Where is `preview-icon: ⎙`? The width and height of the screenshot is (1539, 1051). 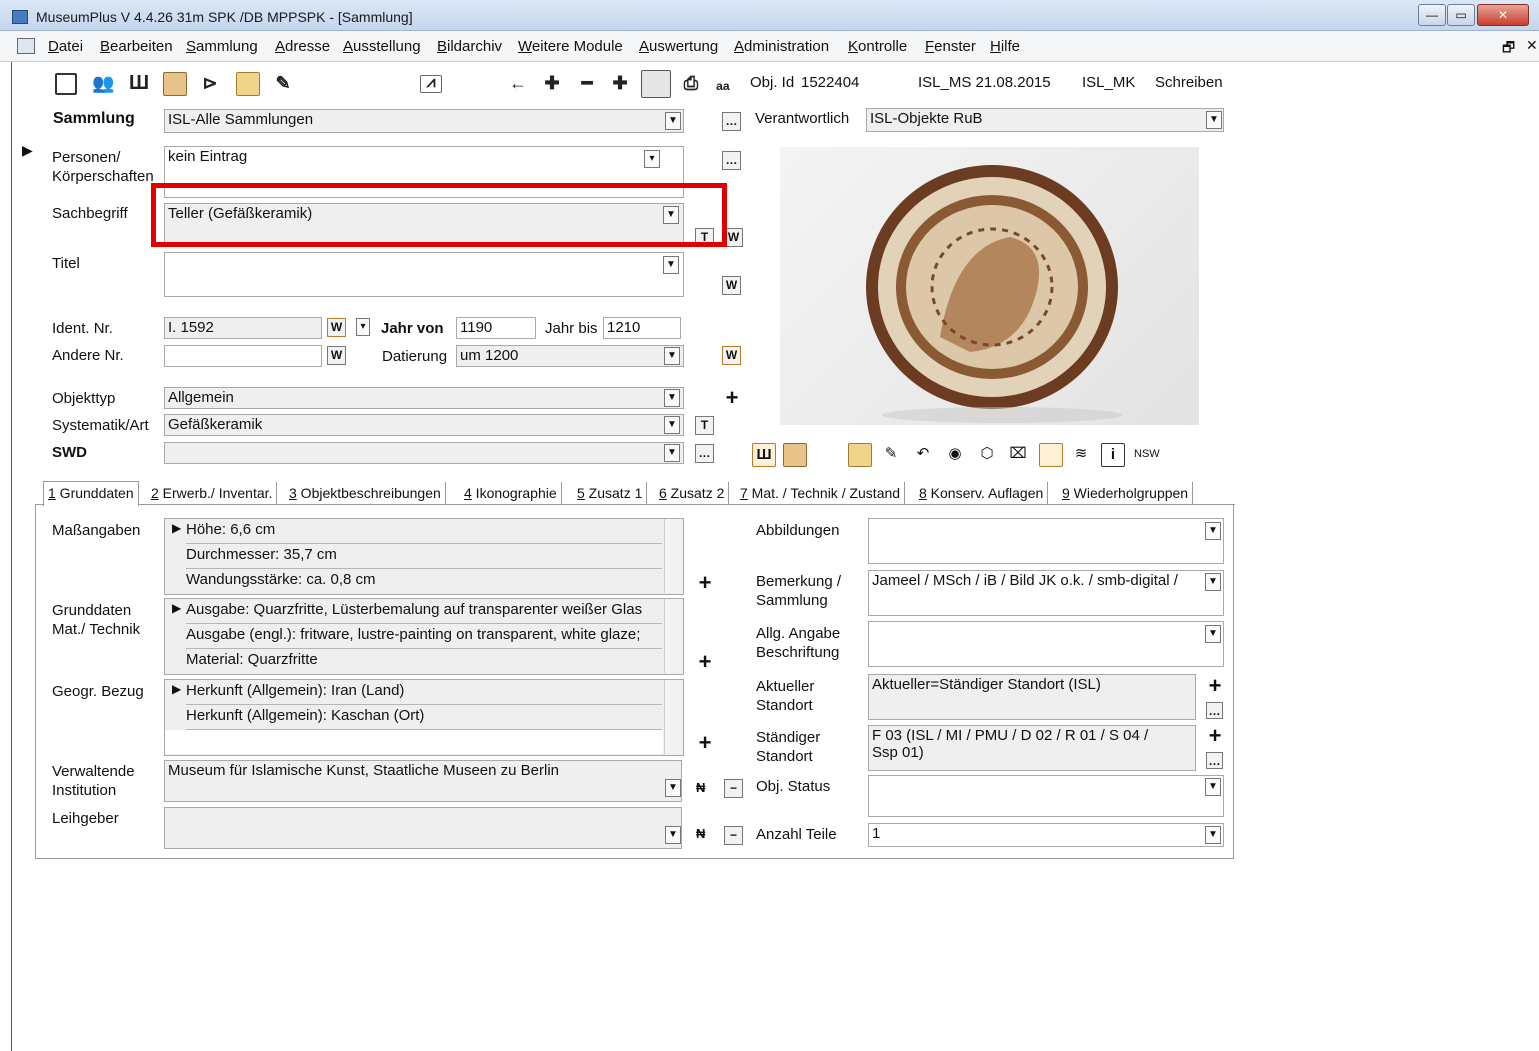
preview-icon: ⎙ is located at coordinates (691, 83).